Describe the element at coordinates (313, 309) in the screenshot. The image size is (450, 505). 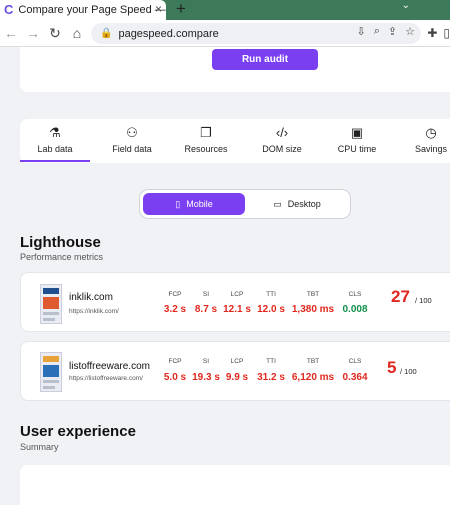
I see `metric-value-tbt: 1,380 ms` at that location.